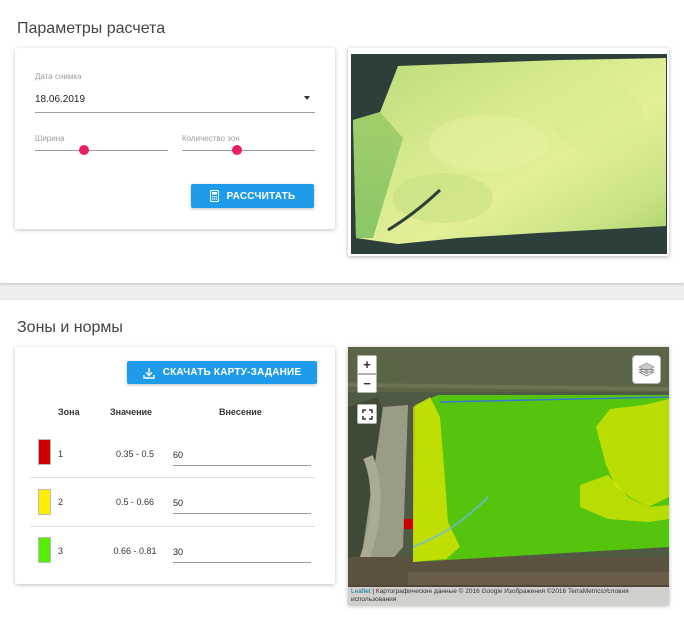 The width and height of the screenshot is (684, 621). What do you see at coordinates (148, 373) in the screenshot?
I see `download-icon` at bounding box center [148, 373].